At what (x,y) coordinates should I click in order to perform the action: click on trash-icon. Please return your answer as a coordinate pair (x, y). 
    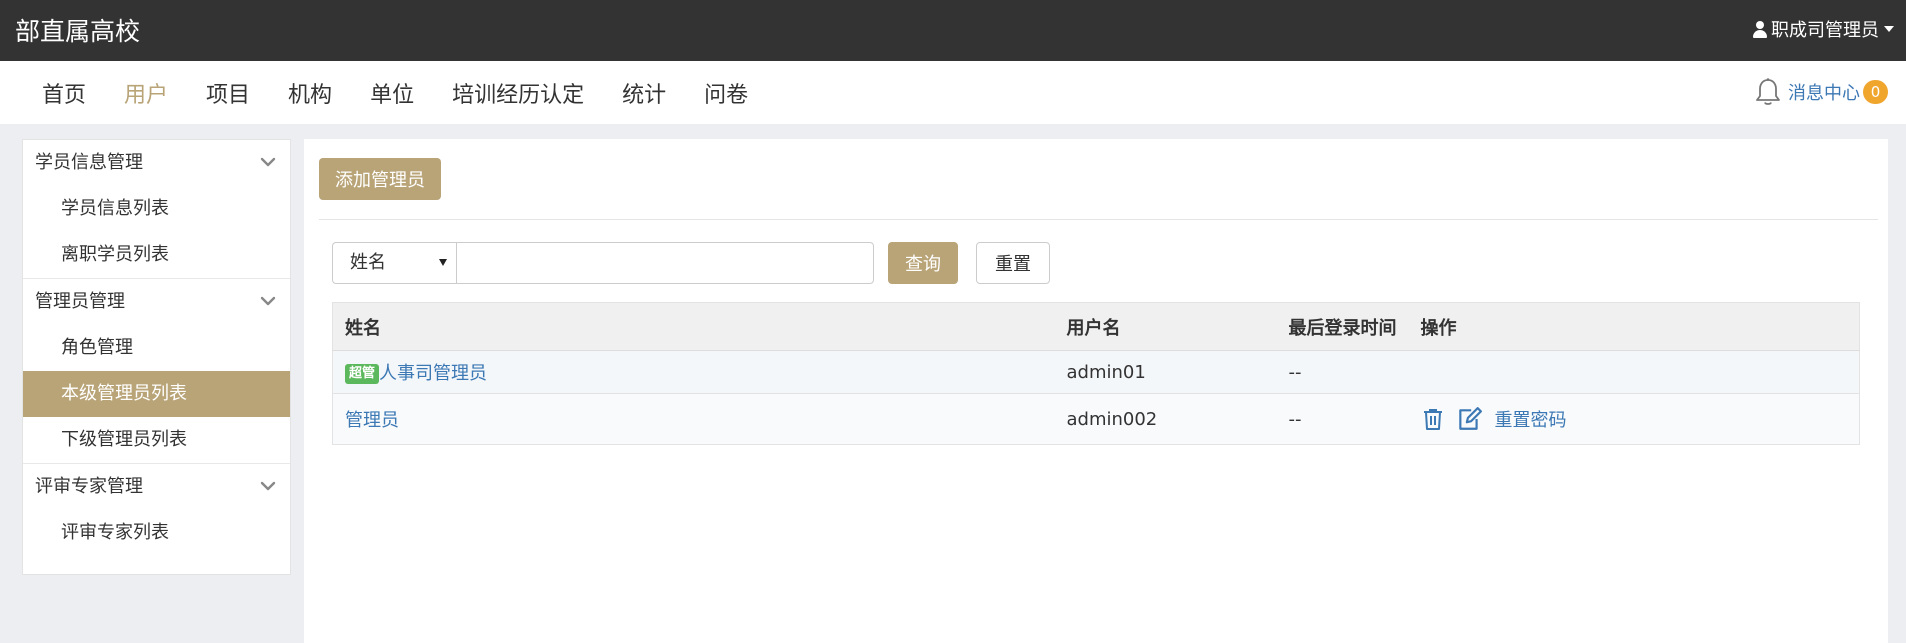
    Looking at the image, I should click on (1433, 419).